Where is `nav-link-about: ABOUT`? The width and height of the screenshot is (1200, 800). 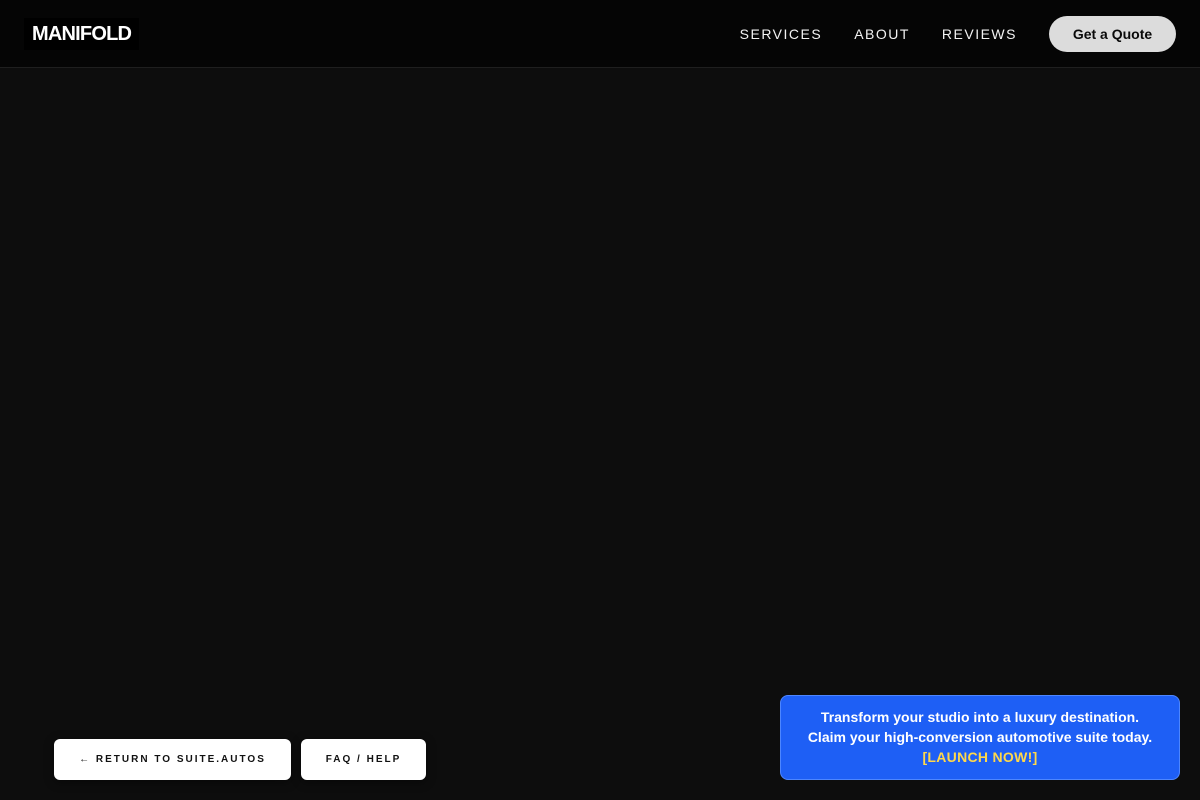
nav-link-about: ABOUT is located at coordinates (882, 34).